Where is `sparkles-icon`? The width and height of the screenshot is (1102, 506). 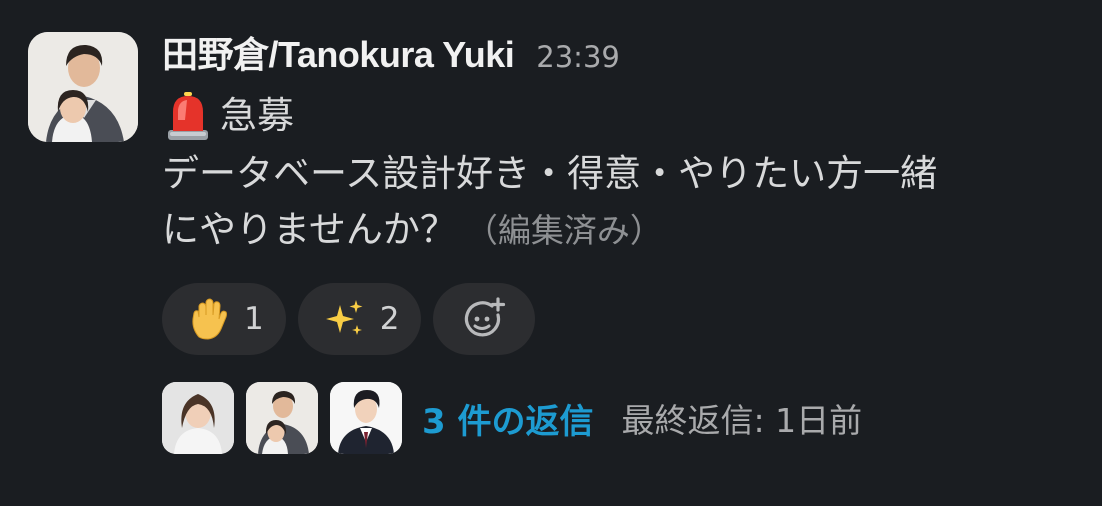 sparkles-icon is located at coordinates (344, 317).